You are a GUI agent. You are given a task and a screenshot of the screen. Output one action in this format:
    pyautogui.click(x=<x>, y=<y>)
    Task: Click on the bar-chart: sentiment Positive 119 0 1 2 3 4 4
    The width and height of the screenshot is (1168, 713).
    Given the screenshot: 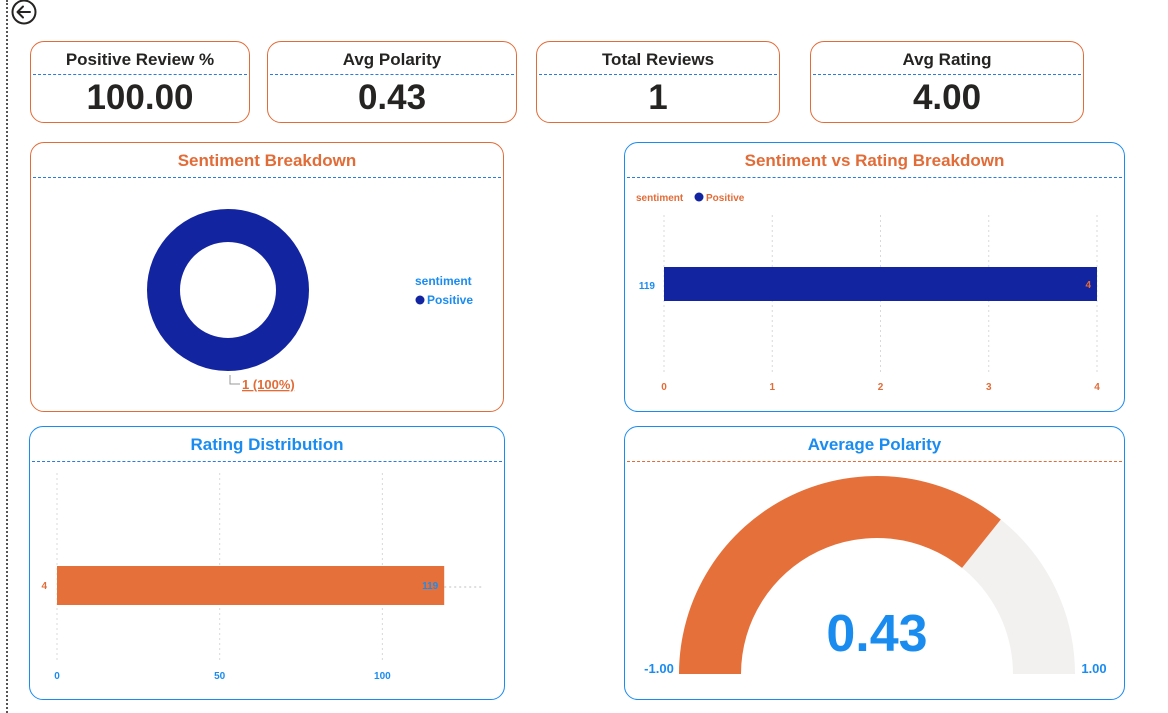 What is the action you would take?
    pyautogui.click(x=868, y=292)
    